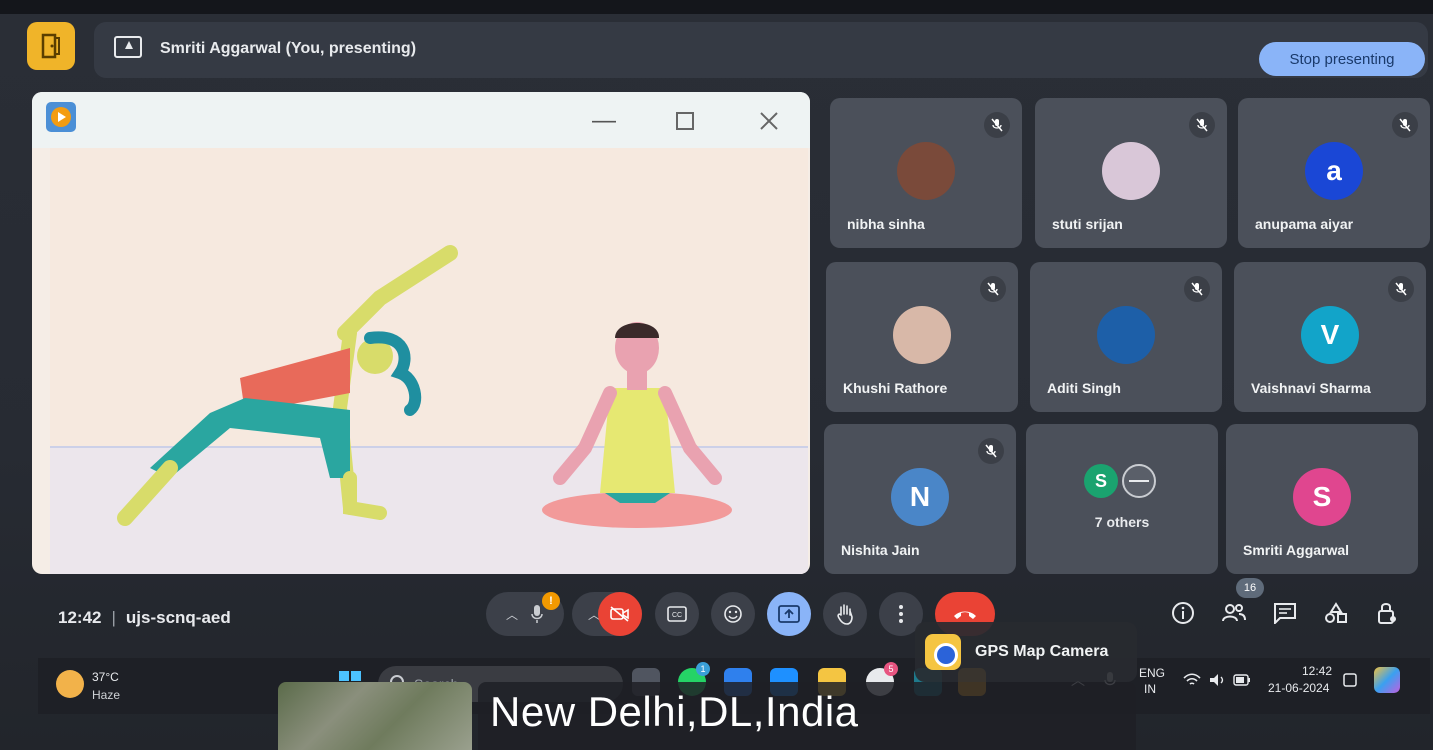 Image resolution: width=1433 pixels, height=750 pixels. Describe the element at coordinates (525, 614) in the screenshot. I see `mic-control-group: ︿ !` at that location.